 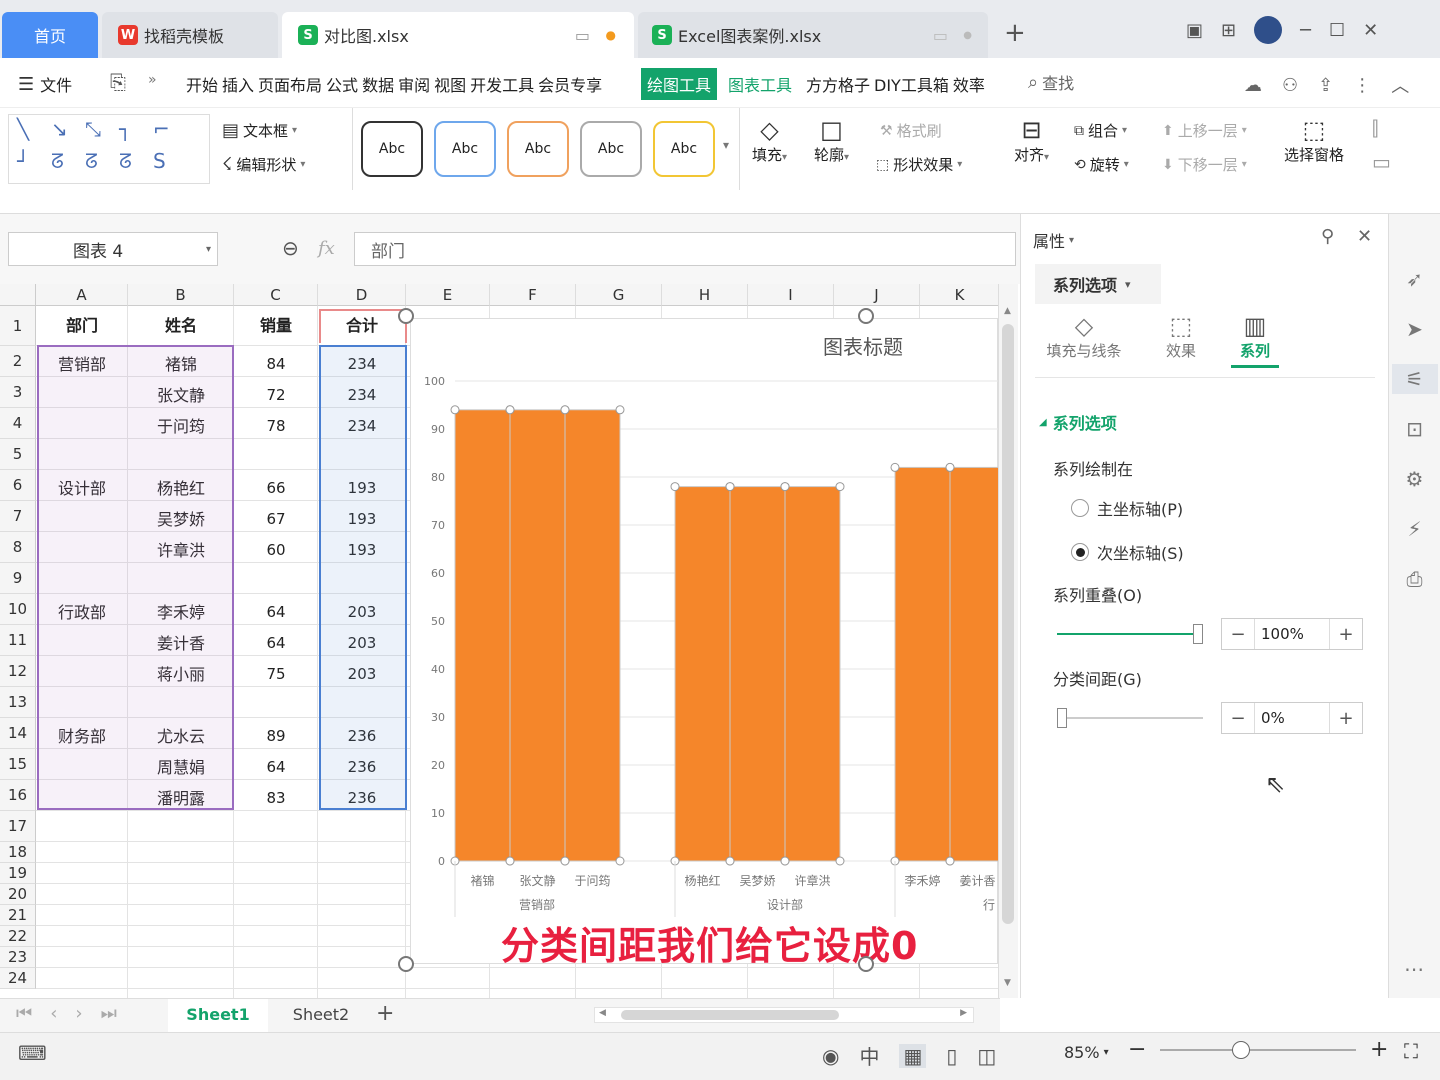 I want to click on menu-draw-tools: 绘图工具, so click(x=679, y=84).